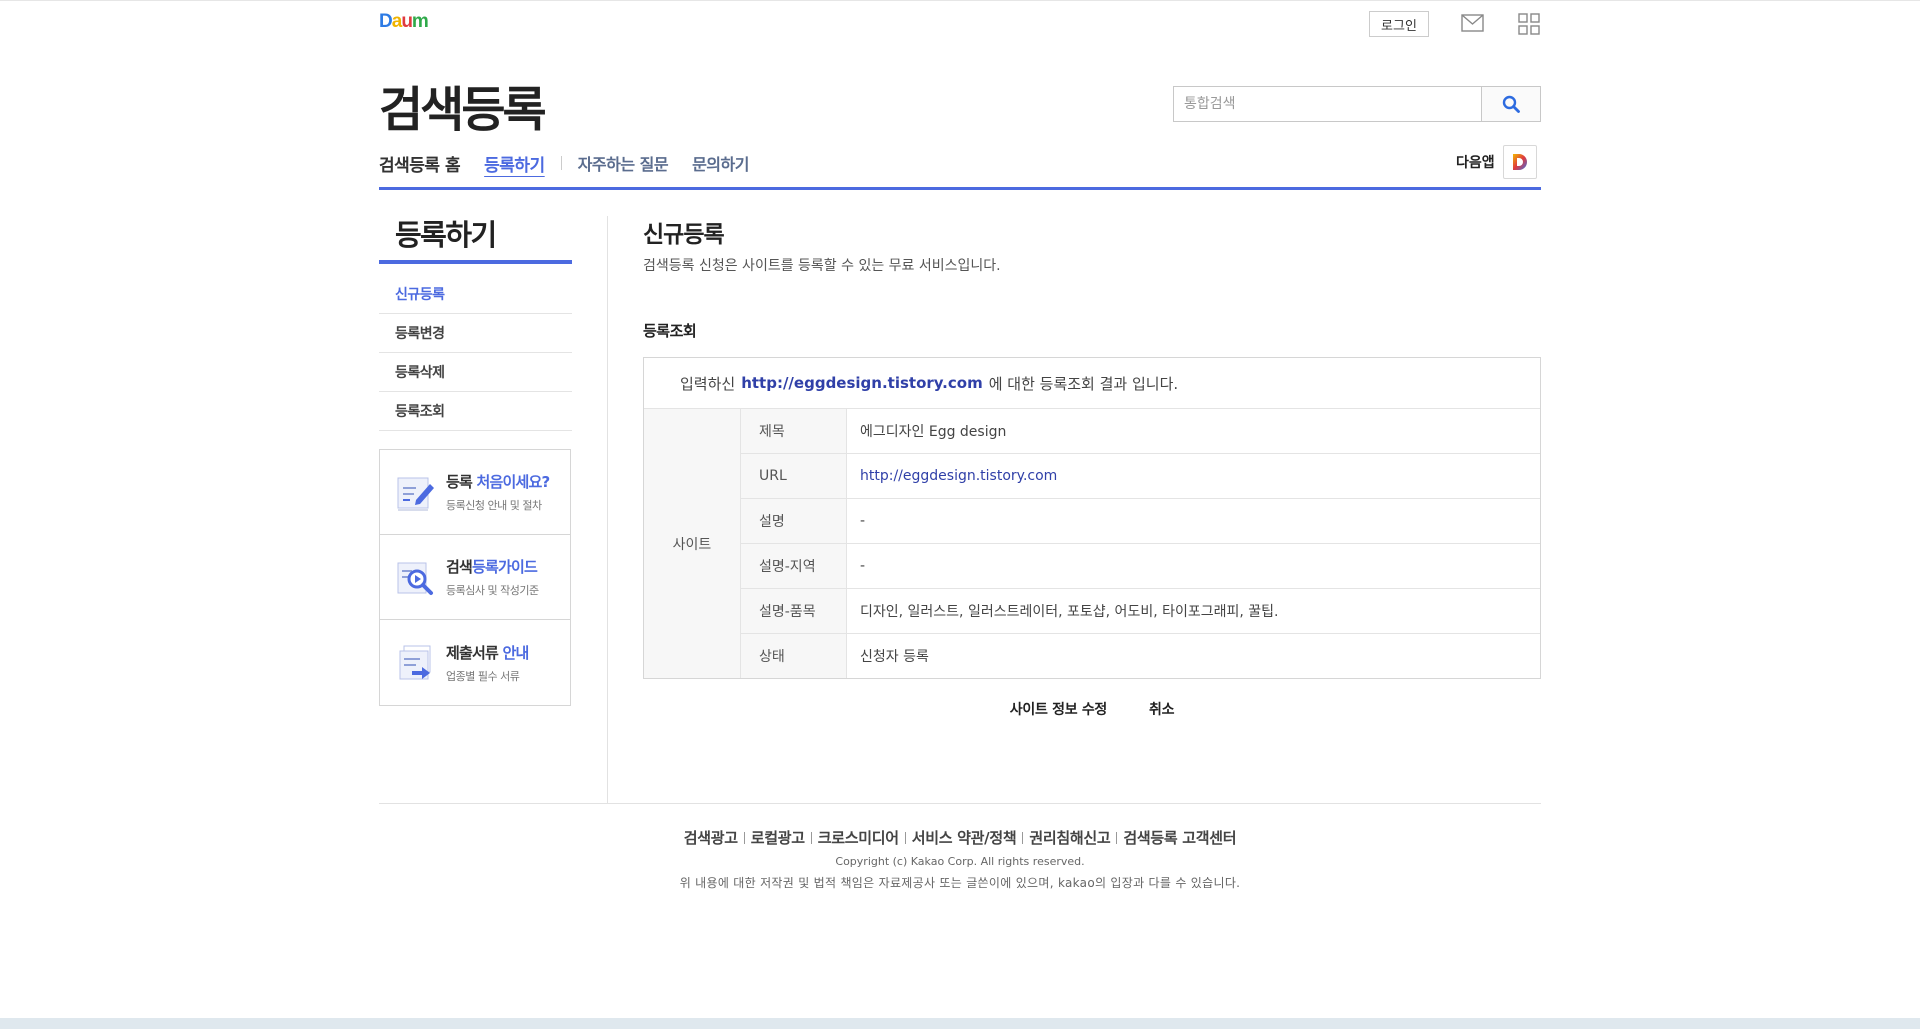  What do you see at coordinates (960, 188) in the screenshot?
I see `nav-underline` at bounding box center [960, 188].